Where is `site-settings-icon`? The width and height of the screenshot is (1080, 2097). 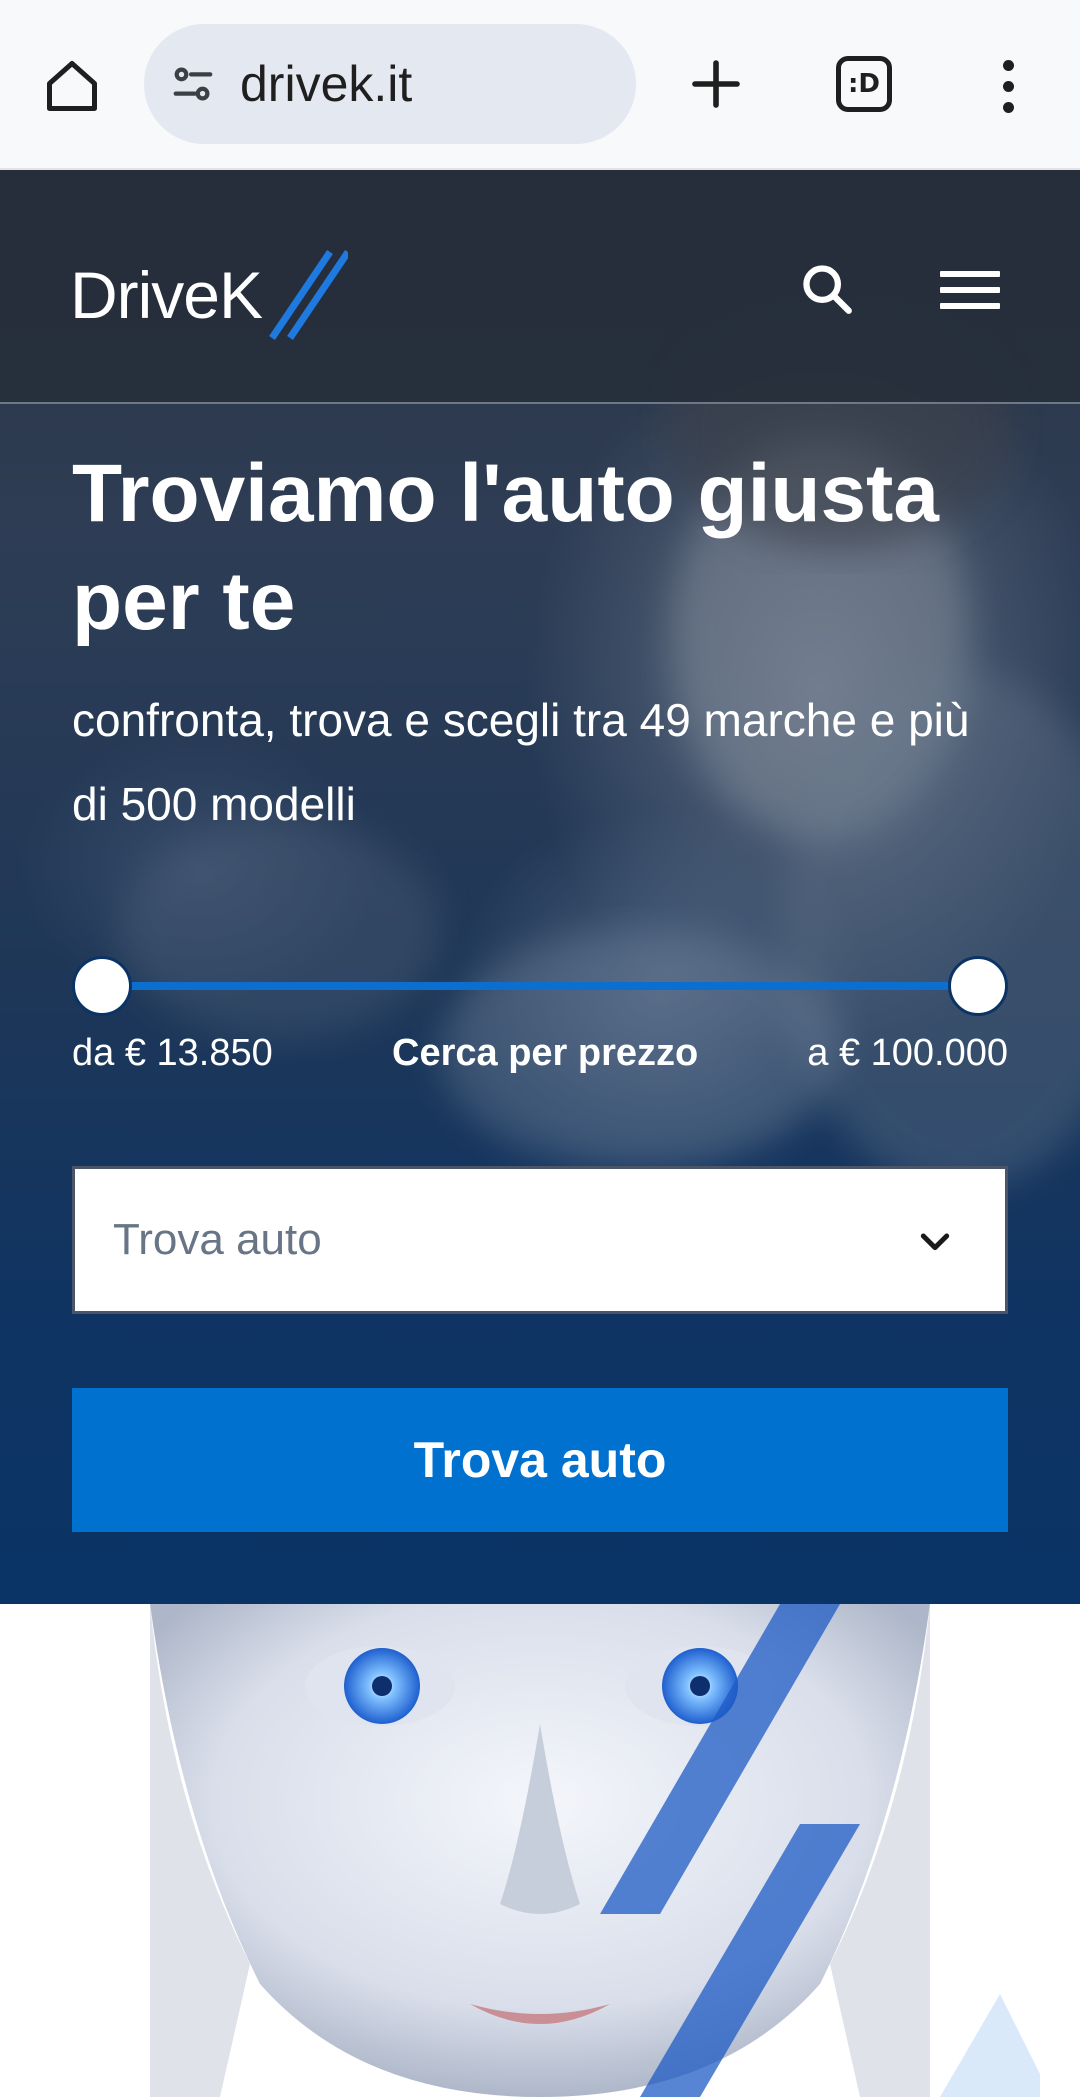
site-settings-icon is located at coordinates (193, 84).